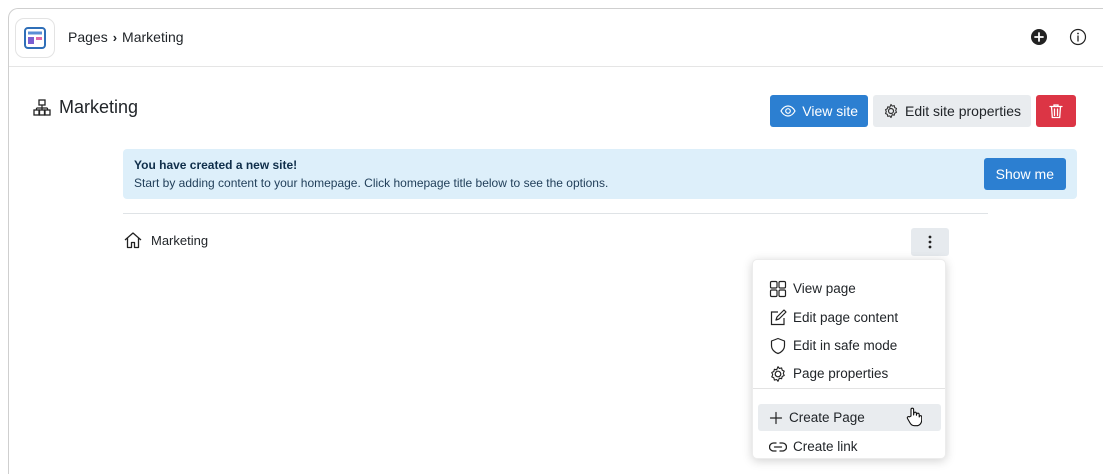  What do you see at coordinates (776, 417) in the screenshot?
I see `plus-icon` at bounding box center [776, 417].